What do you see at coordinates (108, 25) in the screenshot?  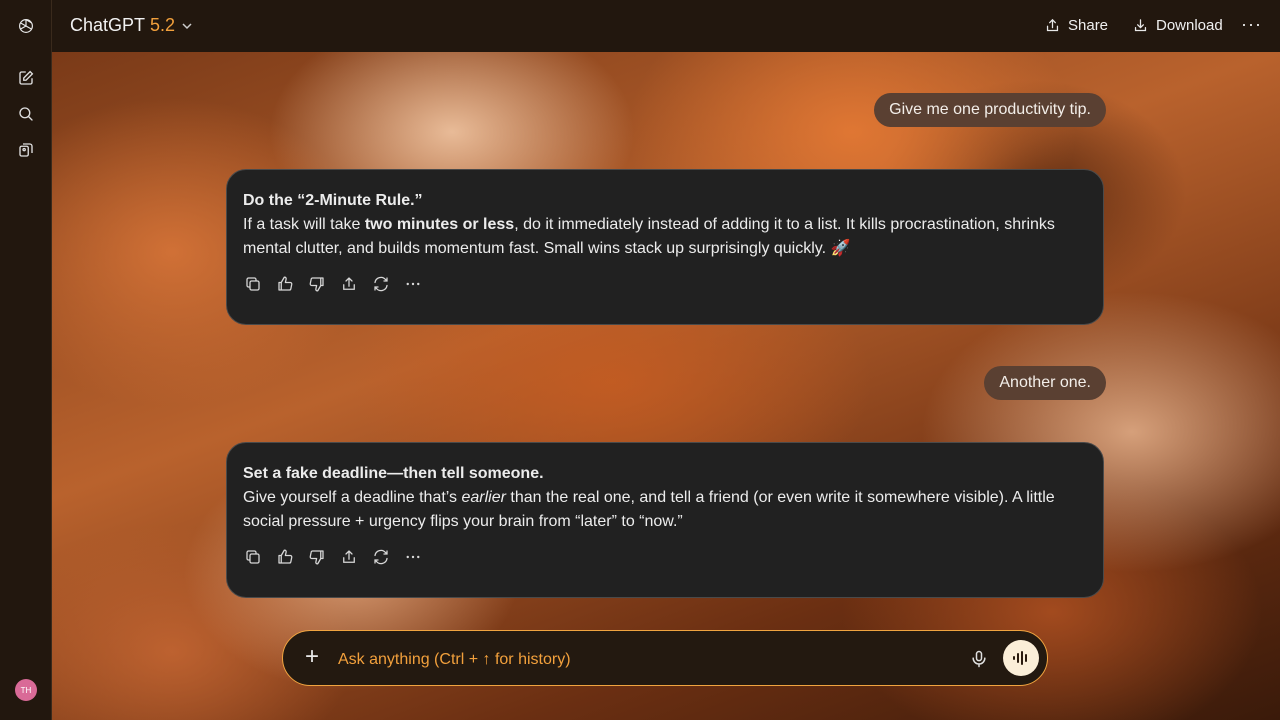 I see `model-name: ChatGPT` at bounding box center [108, 25].